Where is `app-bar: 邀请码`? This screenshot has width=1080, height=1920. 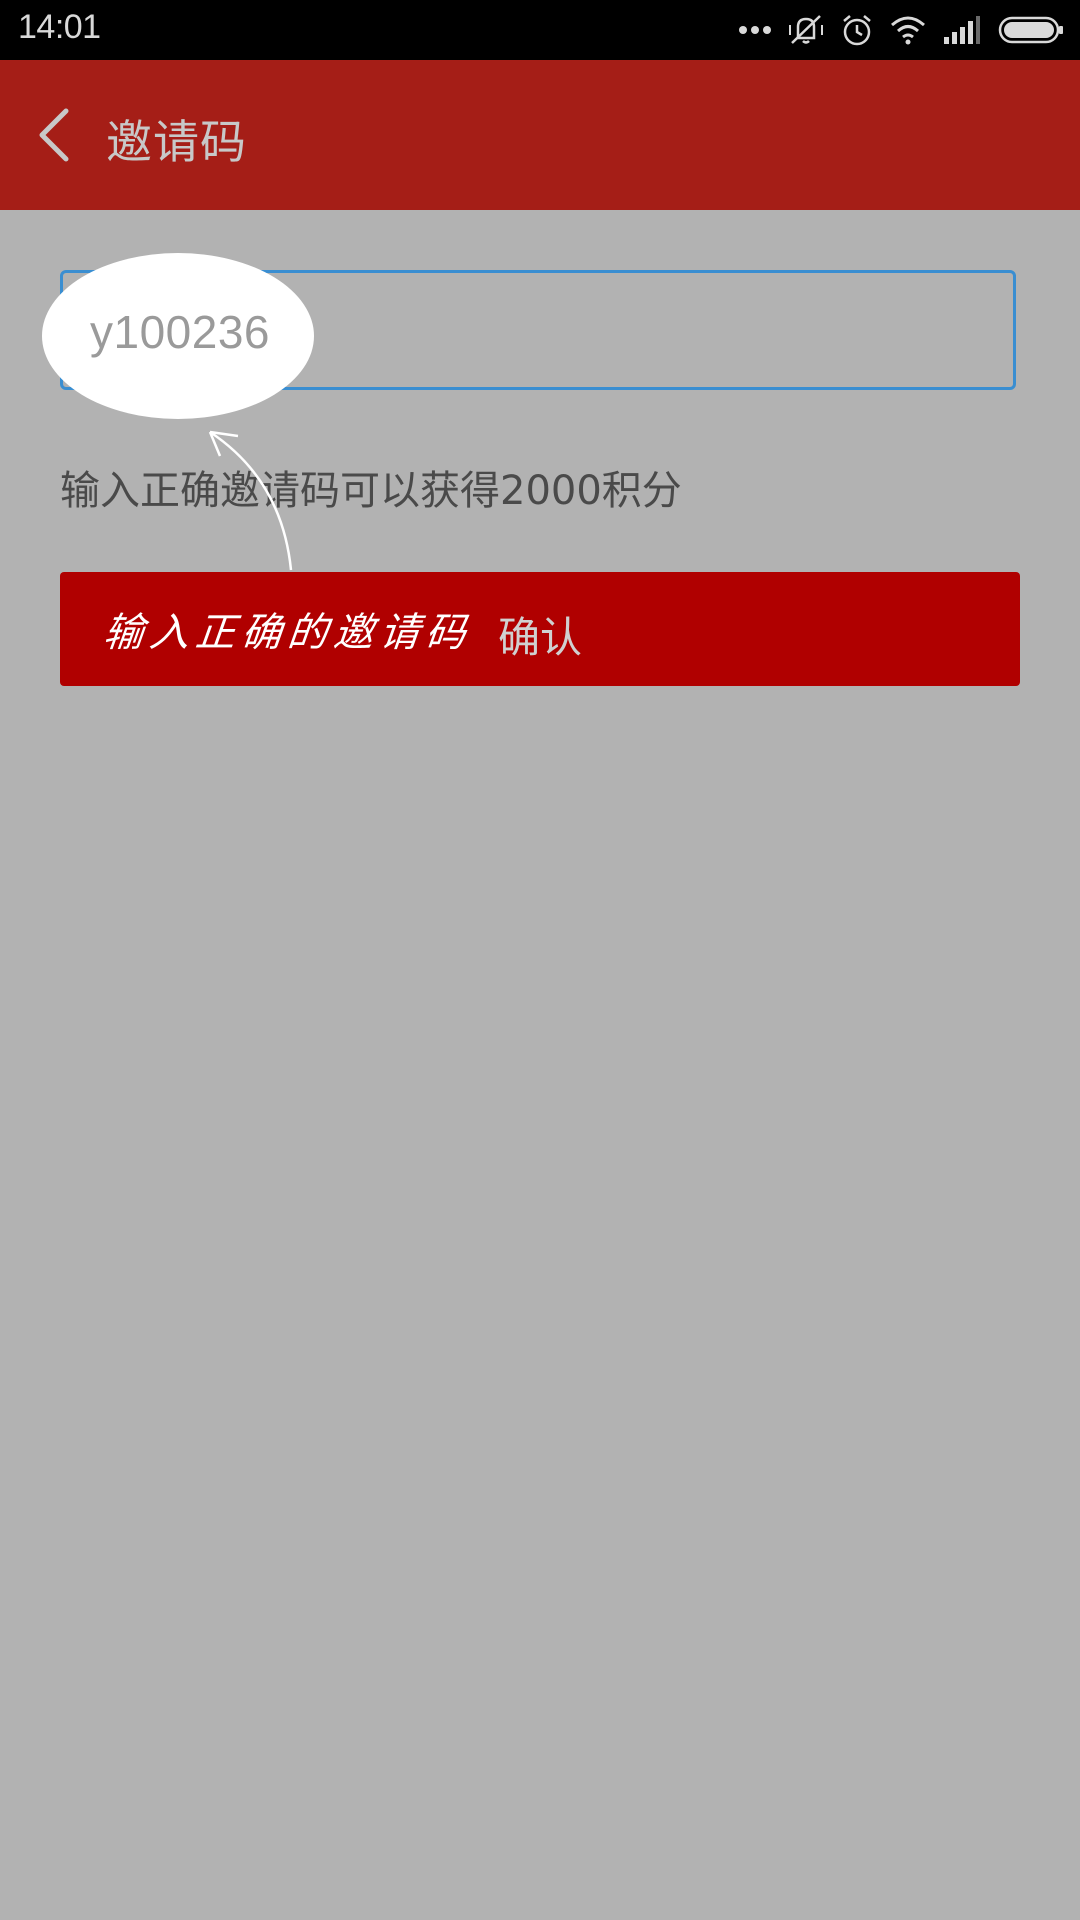
app-bar: 邀请码 is located at coordinates (540, 135).